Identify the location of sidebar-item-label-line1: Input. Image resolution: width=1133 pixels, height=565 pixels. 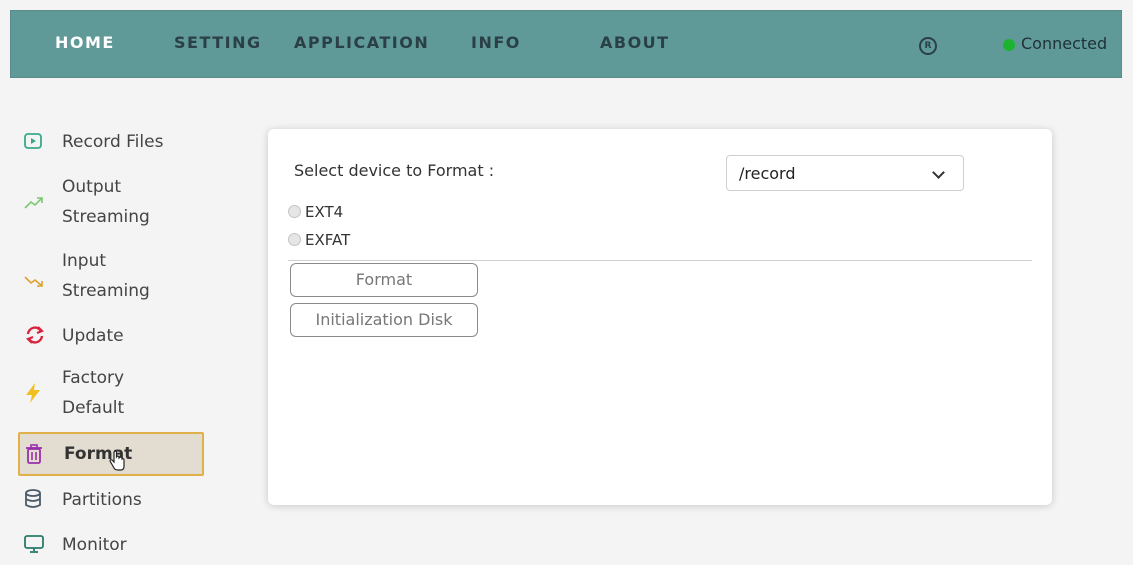
(84, 261).